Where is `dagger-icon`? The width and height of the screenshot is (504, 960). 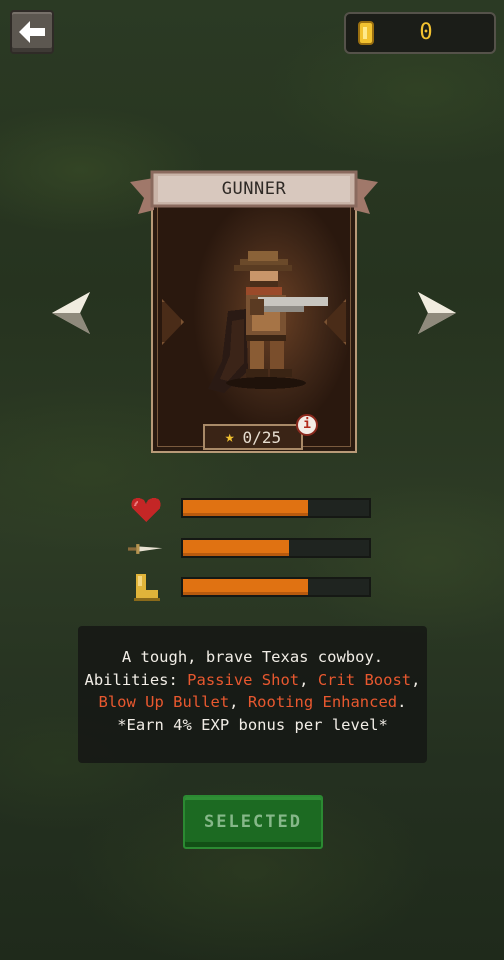 dagger-icon is located at coordinates (145, 549).